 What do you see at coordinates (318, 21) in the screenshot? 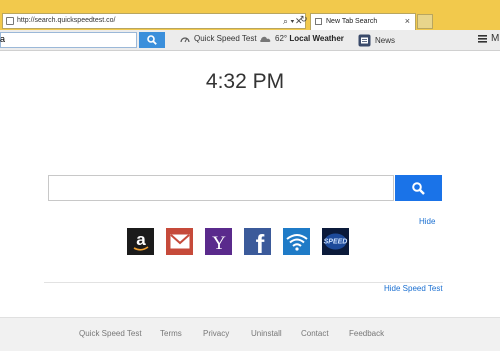
I see `tab-page-icon` at bounding box center [318, 21].